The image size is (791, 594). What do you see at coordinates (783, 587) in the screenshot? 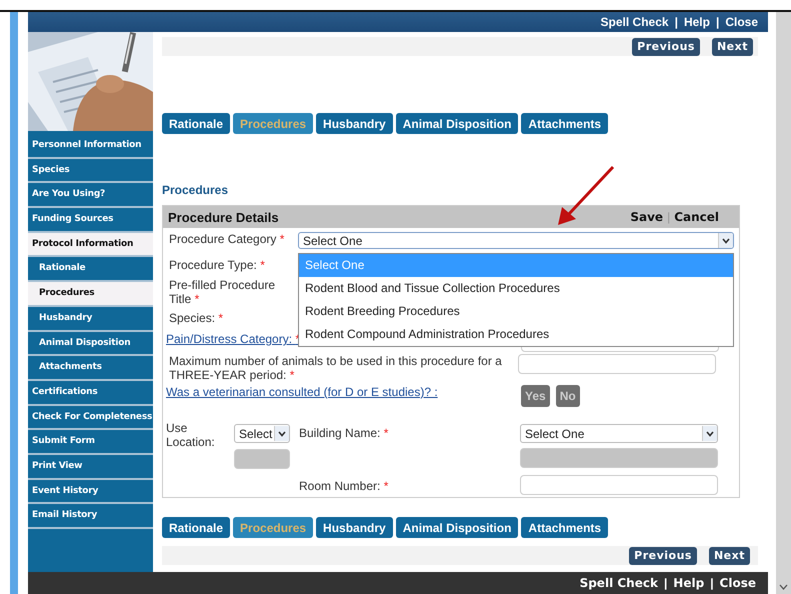
I see `scroll-down-icon` at bounding box center [783, 587].